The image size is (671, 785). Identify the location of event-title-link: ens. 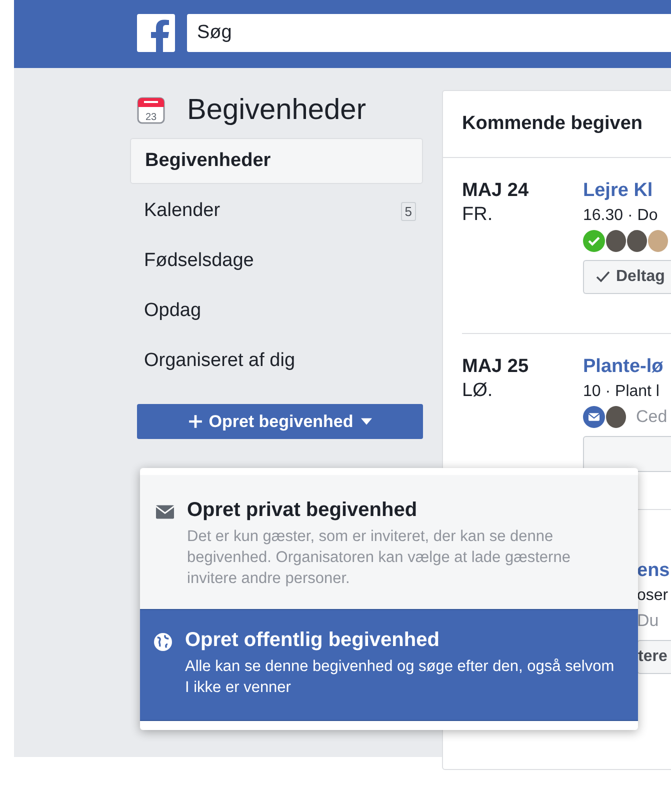
(654, 571).